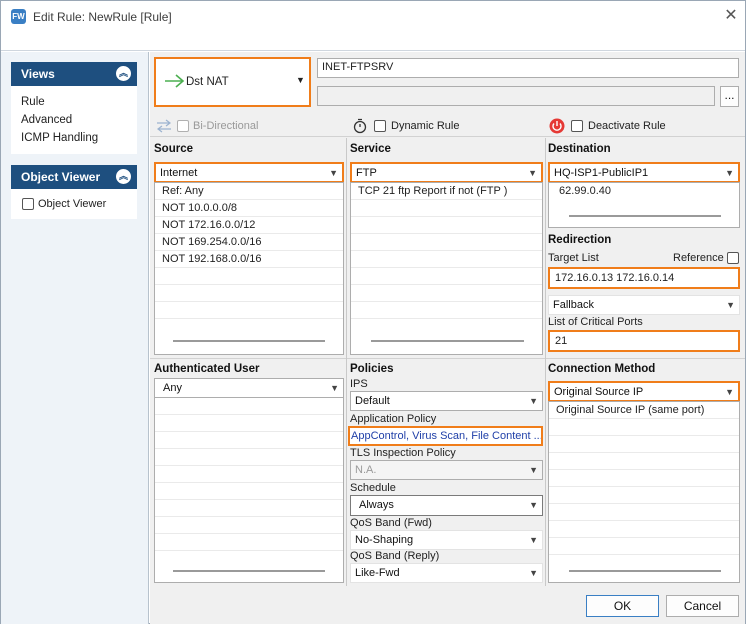 This screenshot has width=746, height=624. What do you see at coordinates (644, 492) in the screenshot?
I see `connection-method-list: Original Source IP (same port)` at bounding box center [644, 492].